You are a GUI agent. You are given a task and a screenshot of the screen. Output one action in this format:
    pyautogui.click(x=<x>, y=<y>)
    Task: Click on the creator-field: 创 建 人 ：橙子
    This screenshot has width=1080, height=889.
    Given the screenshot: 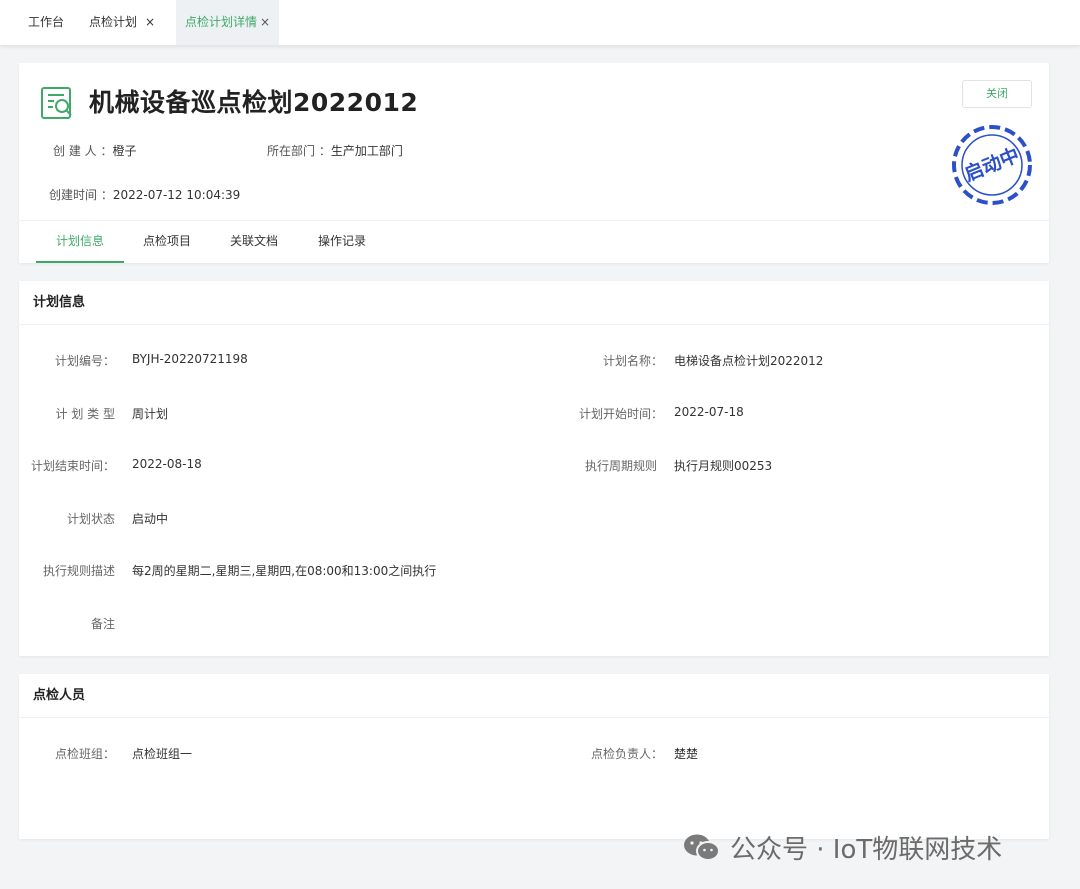 What is the action you would take?
    pyautogui.click(x=94, y=150)
    